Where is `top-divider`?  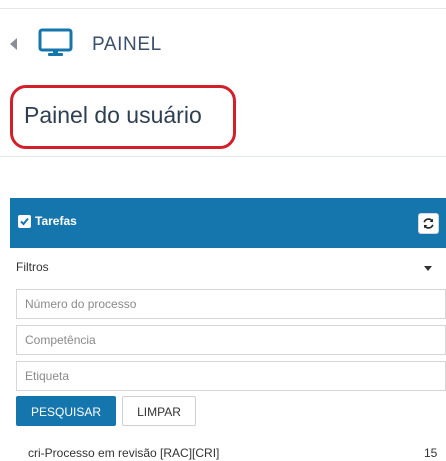
top-divider is located at coordinates (223, 8).